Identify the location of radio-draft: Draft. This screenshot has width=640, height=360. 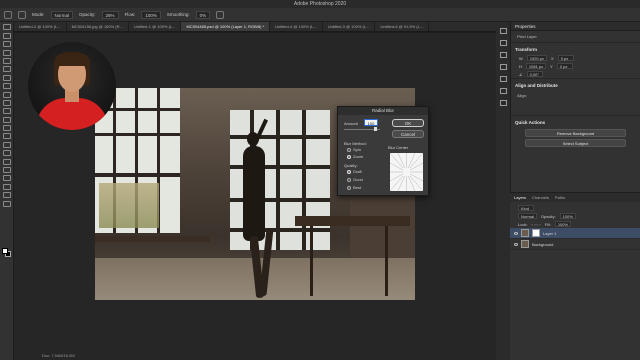
(354, 171).